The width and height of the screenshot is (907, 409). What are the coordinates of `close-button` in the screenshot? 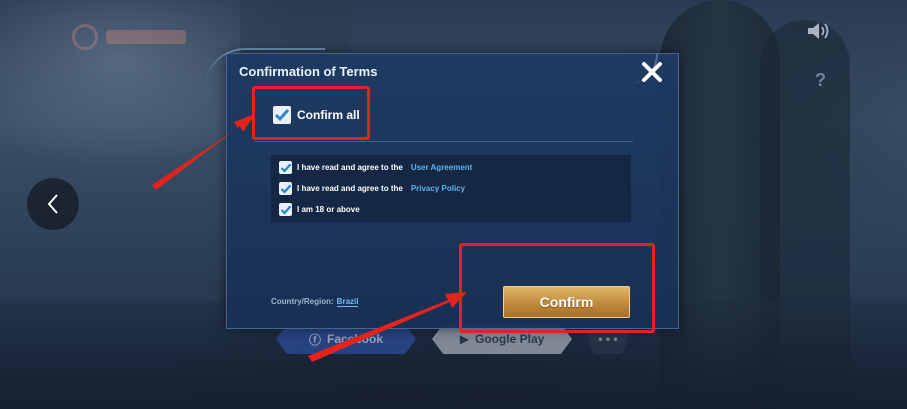 It's located at (652, 72).